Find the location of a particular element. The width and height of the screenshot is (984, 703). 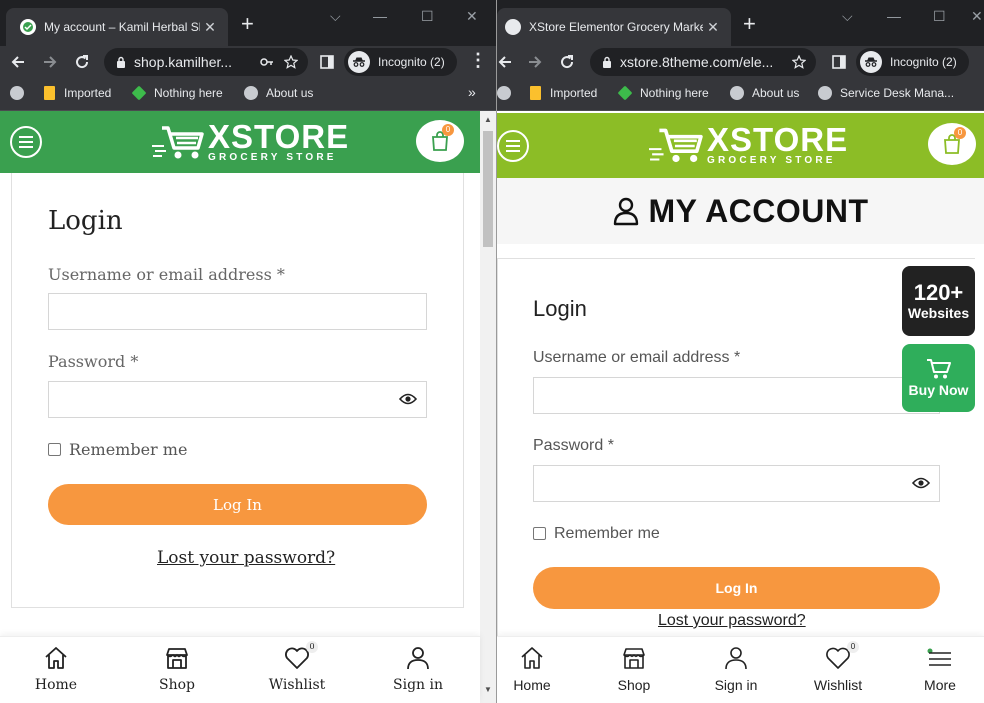

bottom-nav-more: More is located at coordinates (940, 670).